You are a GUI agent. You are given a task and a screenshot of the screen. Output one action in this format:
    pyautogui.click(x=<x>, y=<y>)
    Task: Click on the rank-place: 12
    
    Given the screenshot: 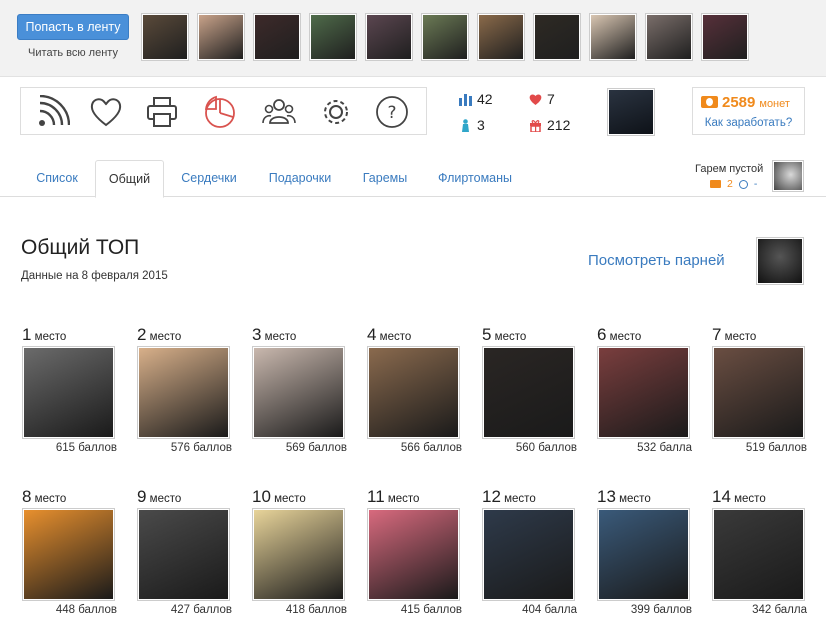 What is the action you would take?
    pyautogui.click(x=491, y=496)
    